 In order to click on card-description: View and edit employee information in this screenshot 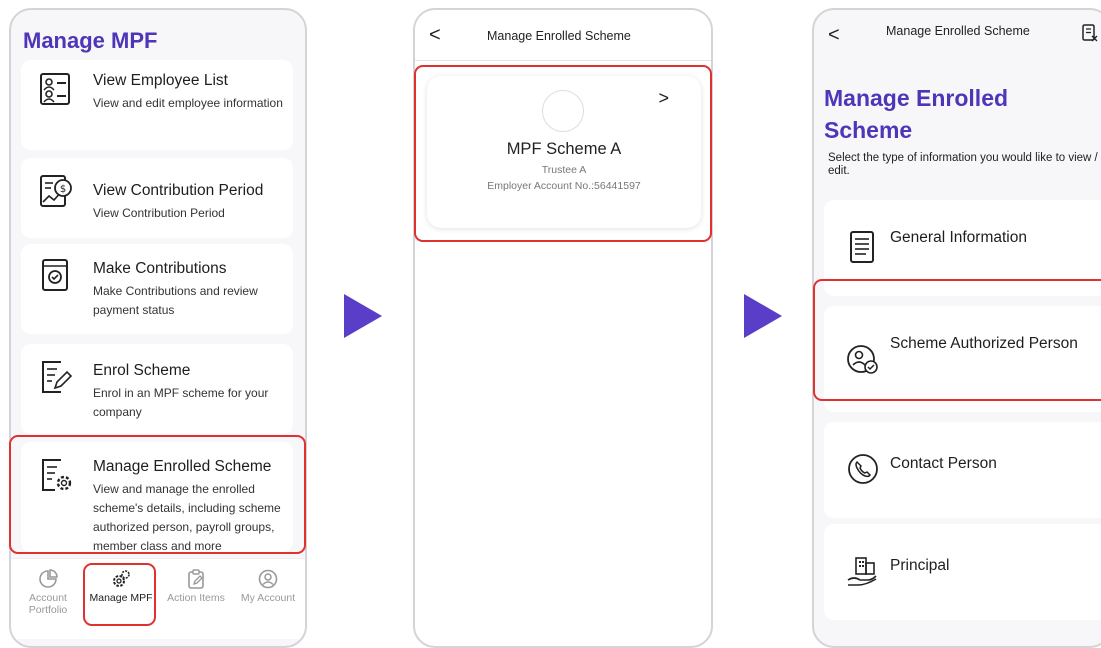, I will do `click(188, 103)`.